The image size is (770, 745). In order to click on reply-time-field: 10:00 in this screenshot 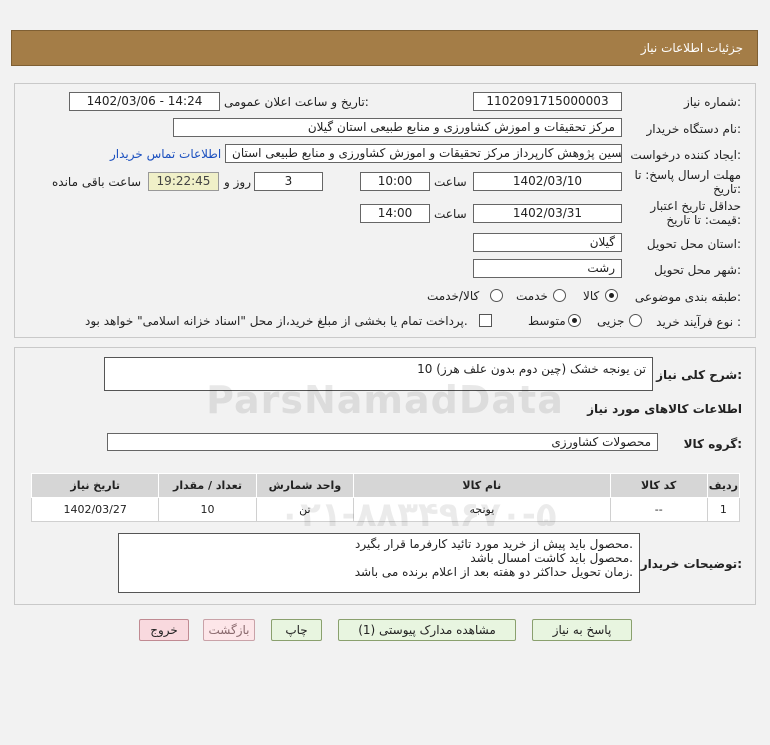, I will do `click(395, 181)`.